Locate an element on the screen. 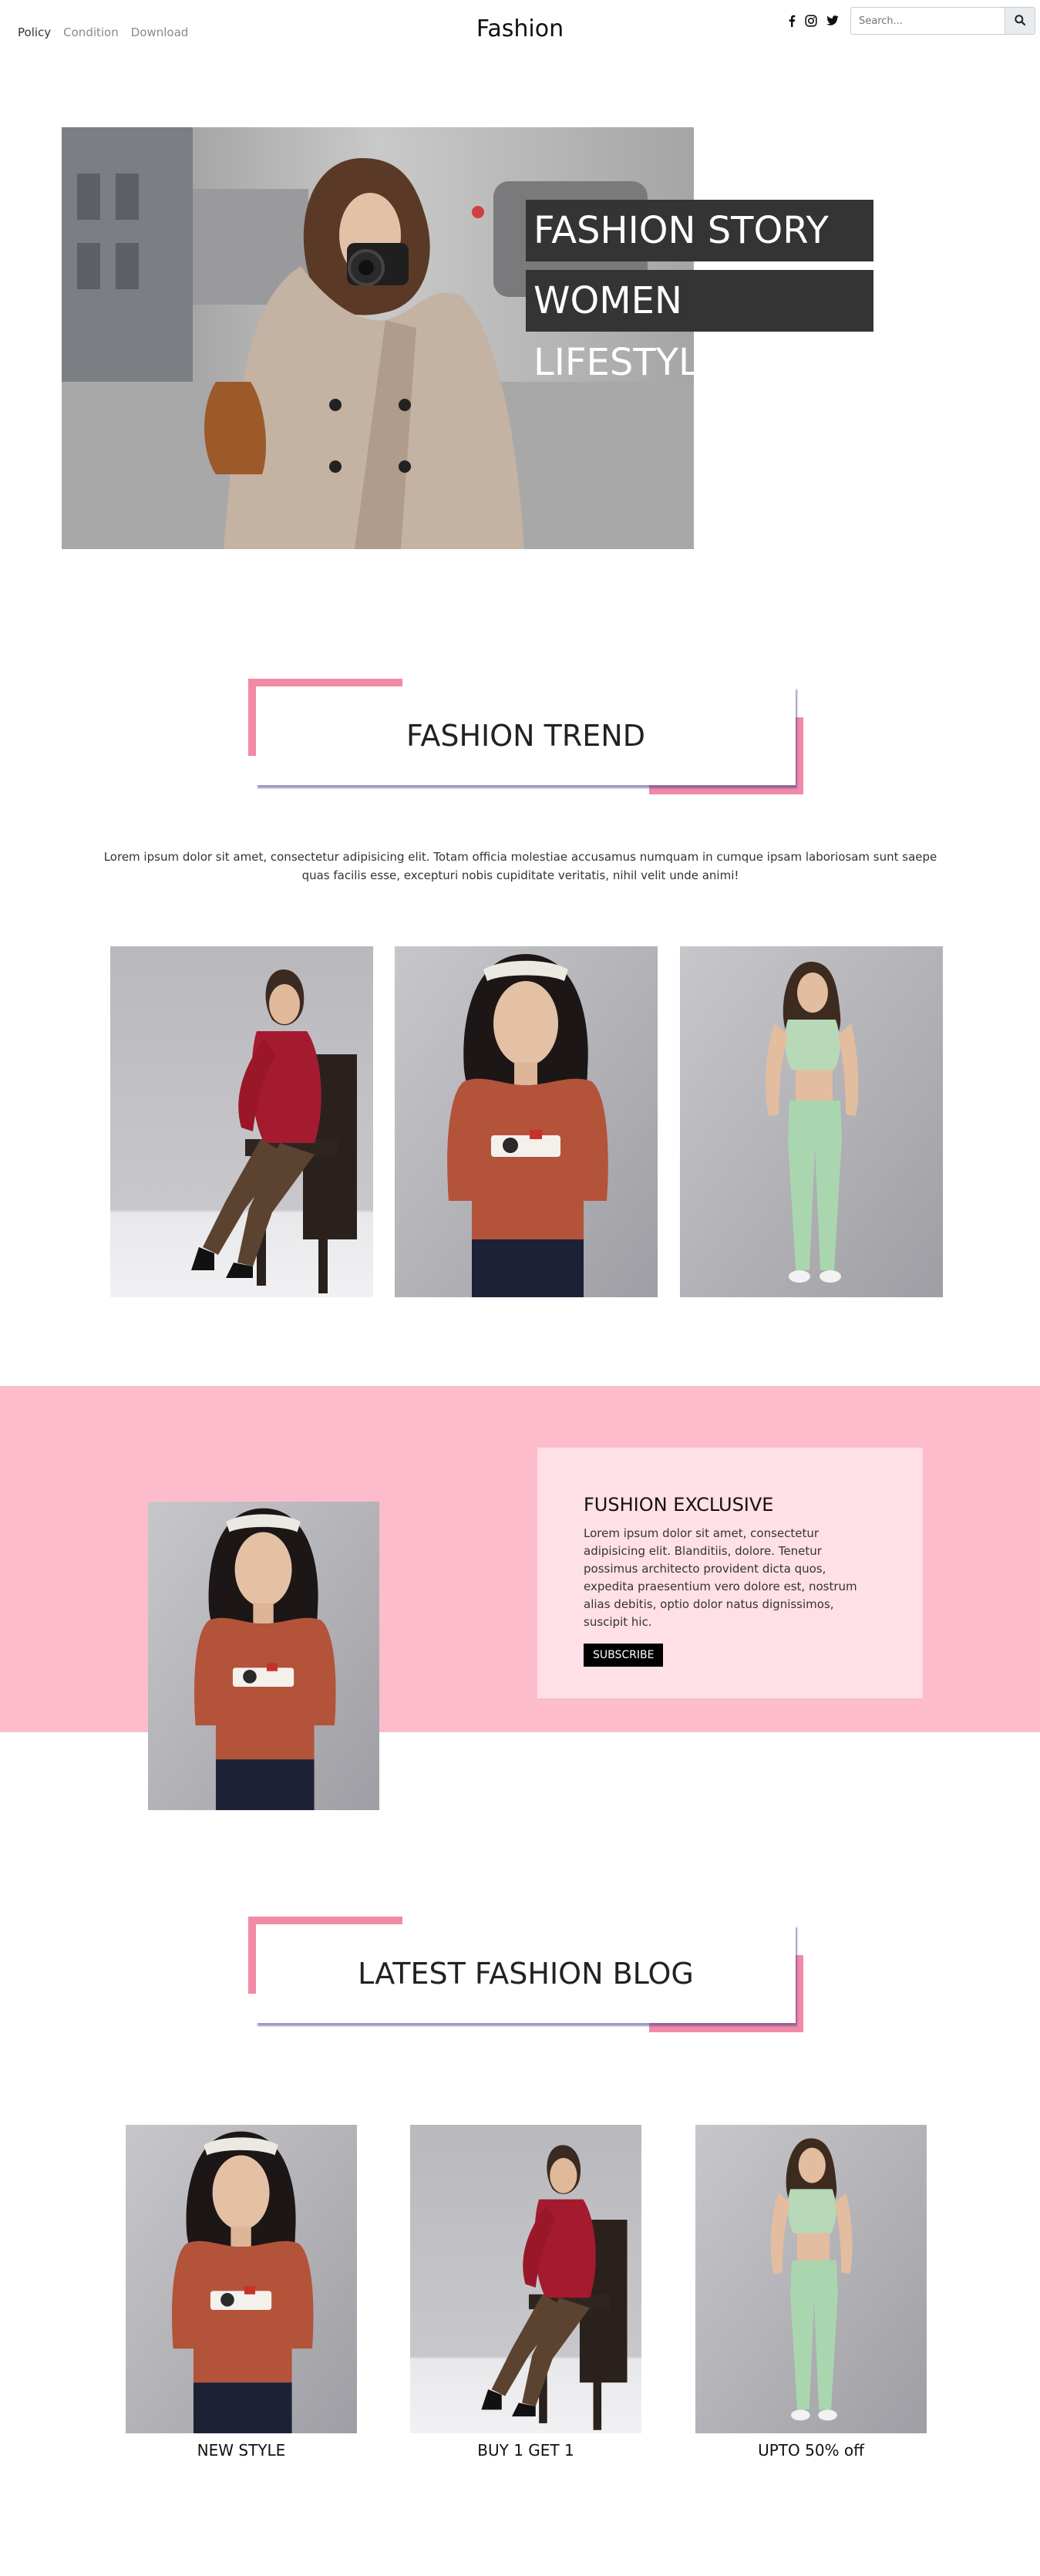 The height and width of the screenshot is (2576, 1040). facebook-icon is located at coordinates (792, 21).